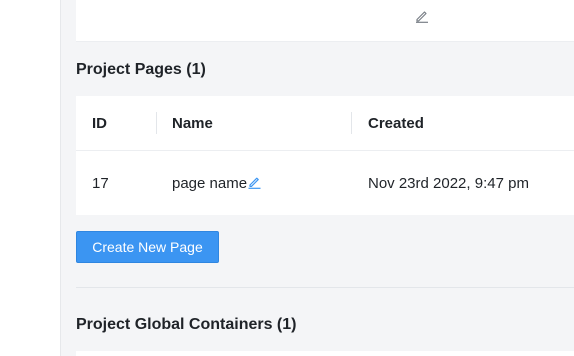 This screenshot has width=574, height=356. I want to click on row-created: Nov 23rd 2022, 9:47 pm, so click(448, 183).